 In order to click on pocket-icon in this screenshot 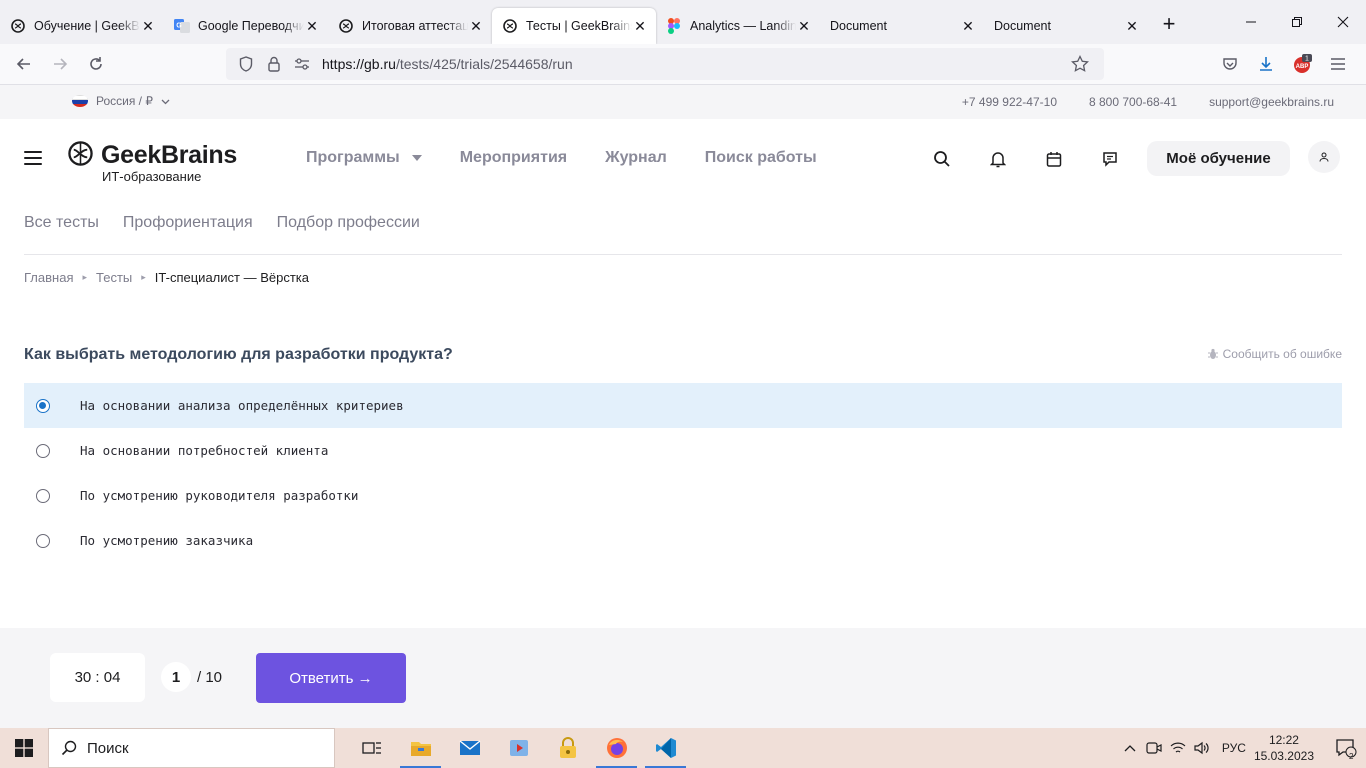, I will do `click(1230, 64)`.